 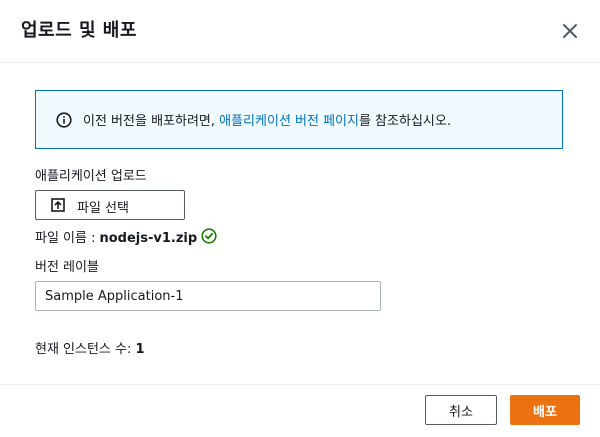 I want to click on deploy-button: 배포, so click(x=545, y=410).